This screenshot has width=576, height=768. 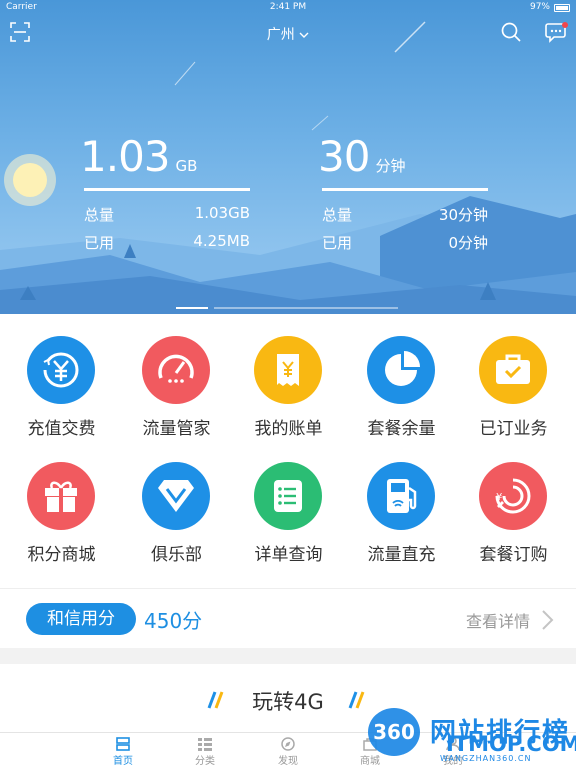 I want to click on tab-label: 首页, so click(x=123, y=761).